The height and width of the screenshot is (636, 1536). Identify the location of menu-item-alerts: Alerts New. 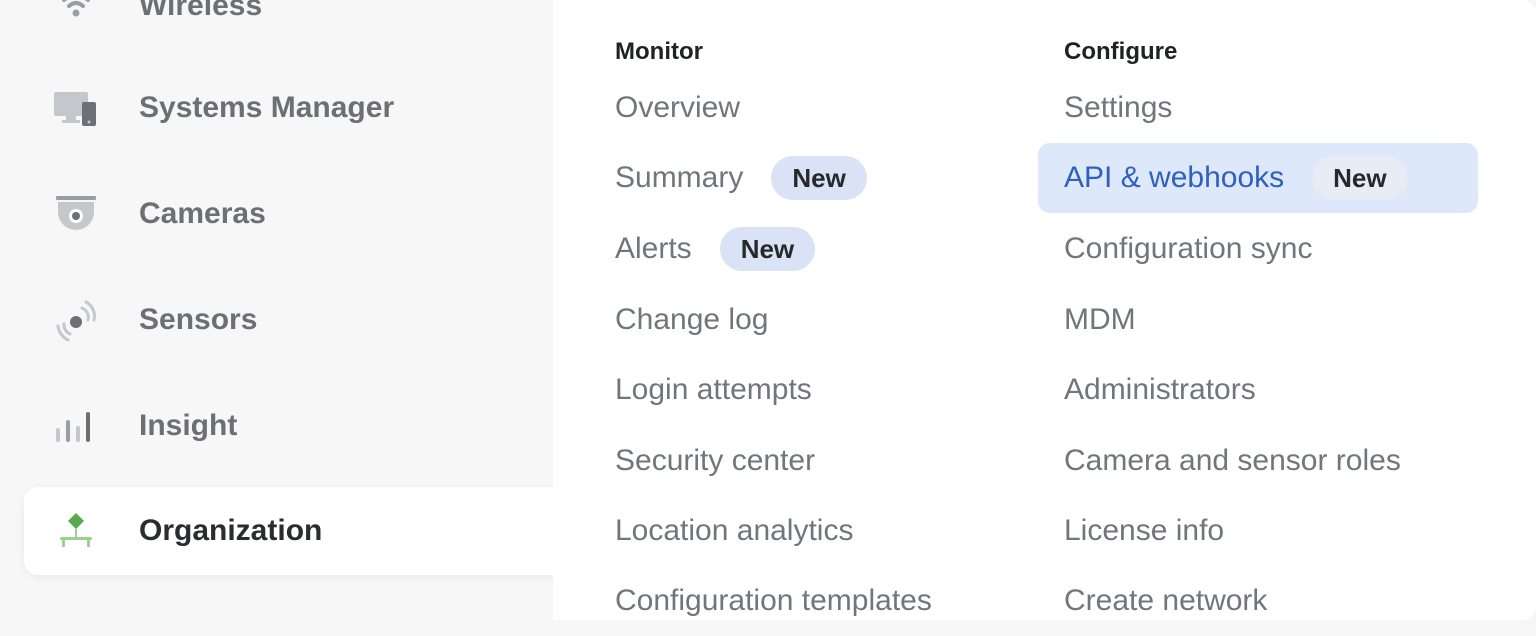
(715, 249).